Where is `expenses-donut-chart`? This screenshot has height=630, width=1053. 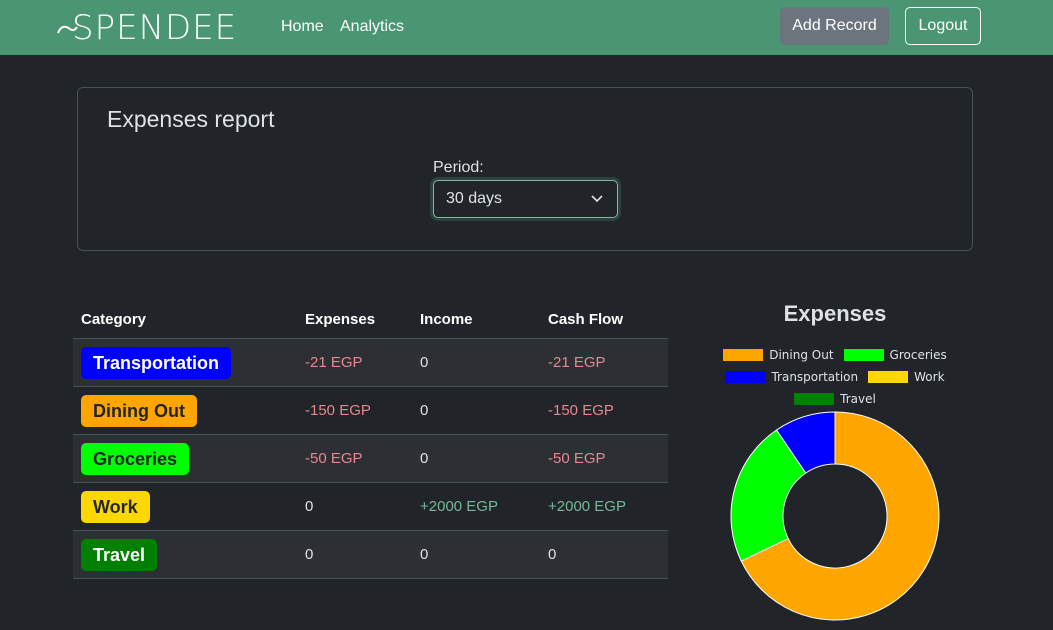 expenses-donut-chart is located at coordinates (835, 516).